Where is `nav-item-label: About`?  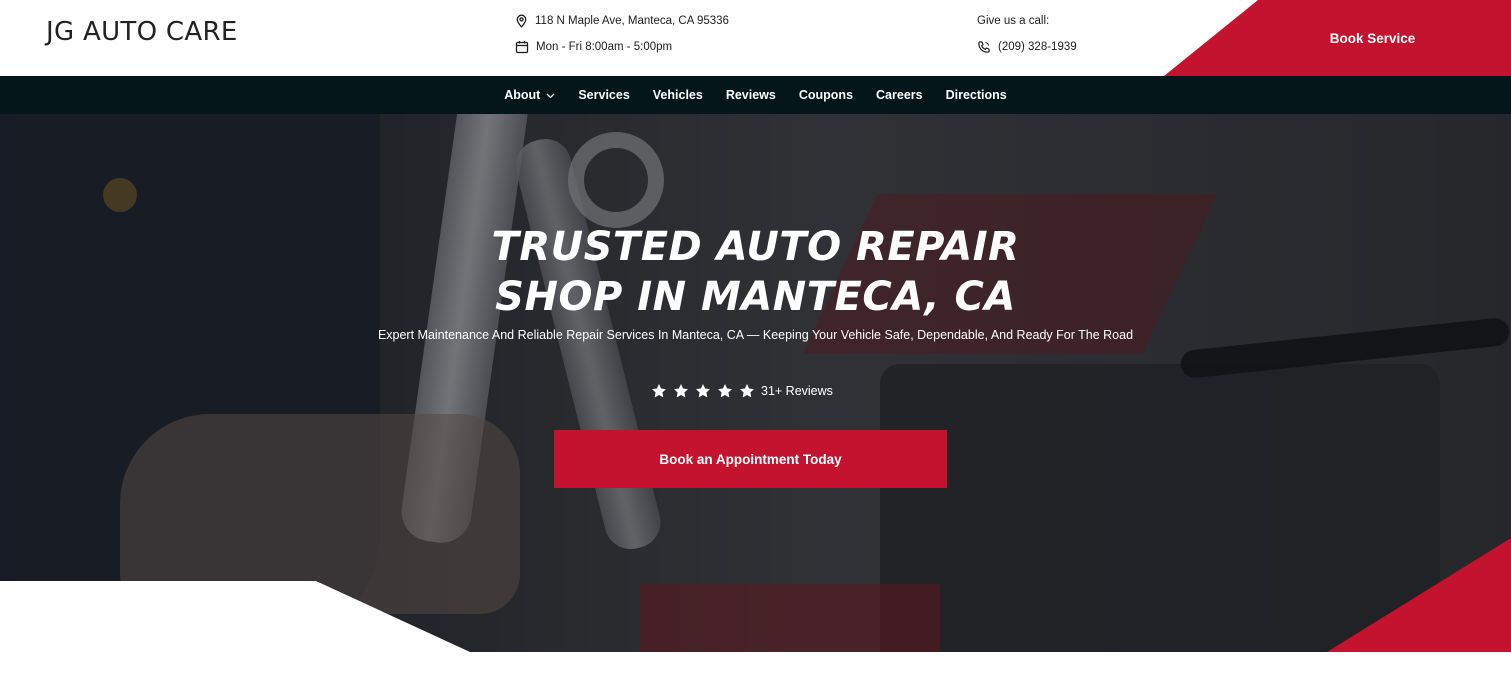
nav-item-label: About is located at coordinates (522, 95).